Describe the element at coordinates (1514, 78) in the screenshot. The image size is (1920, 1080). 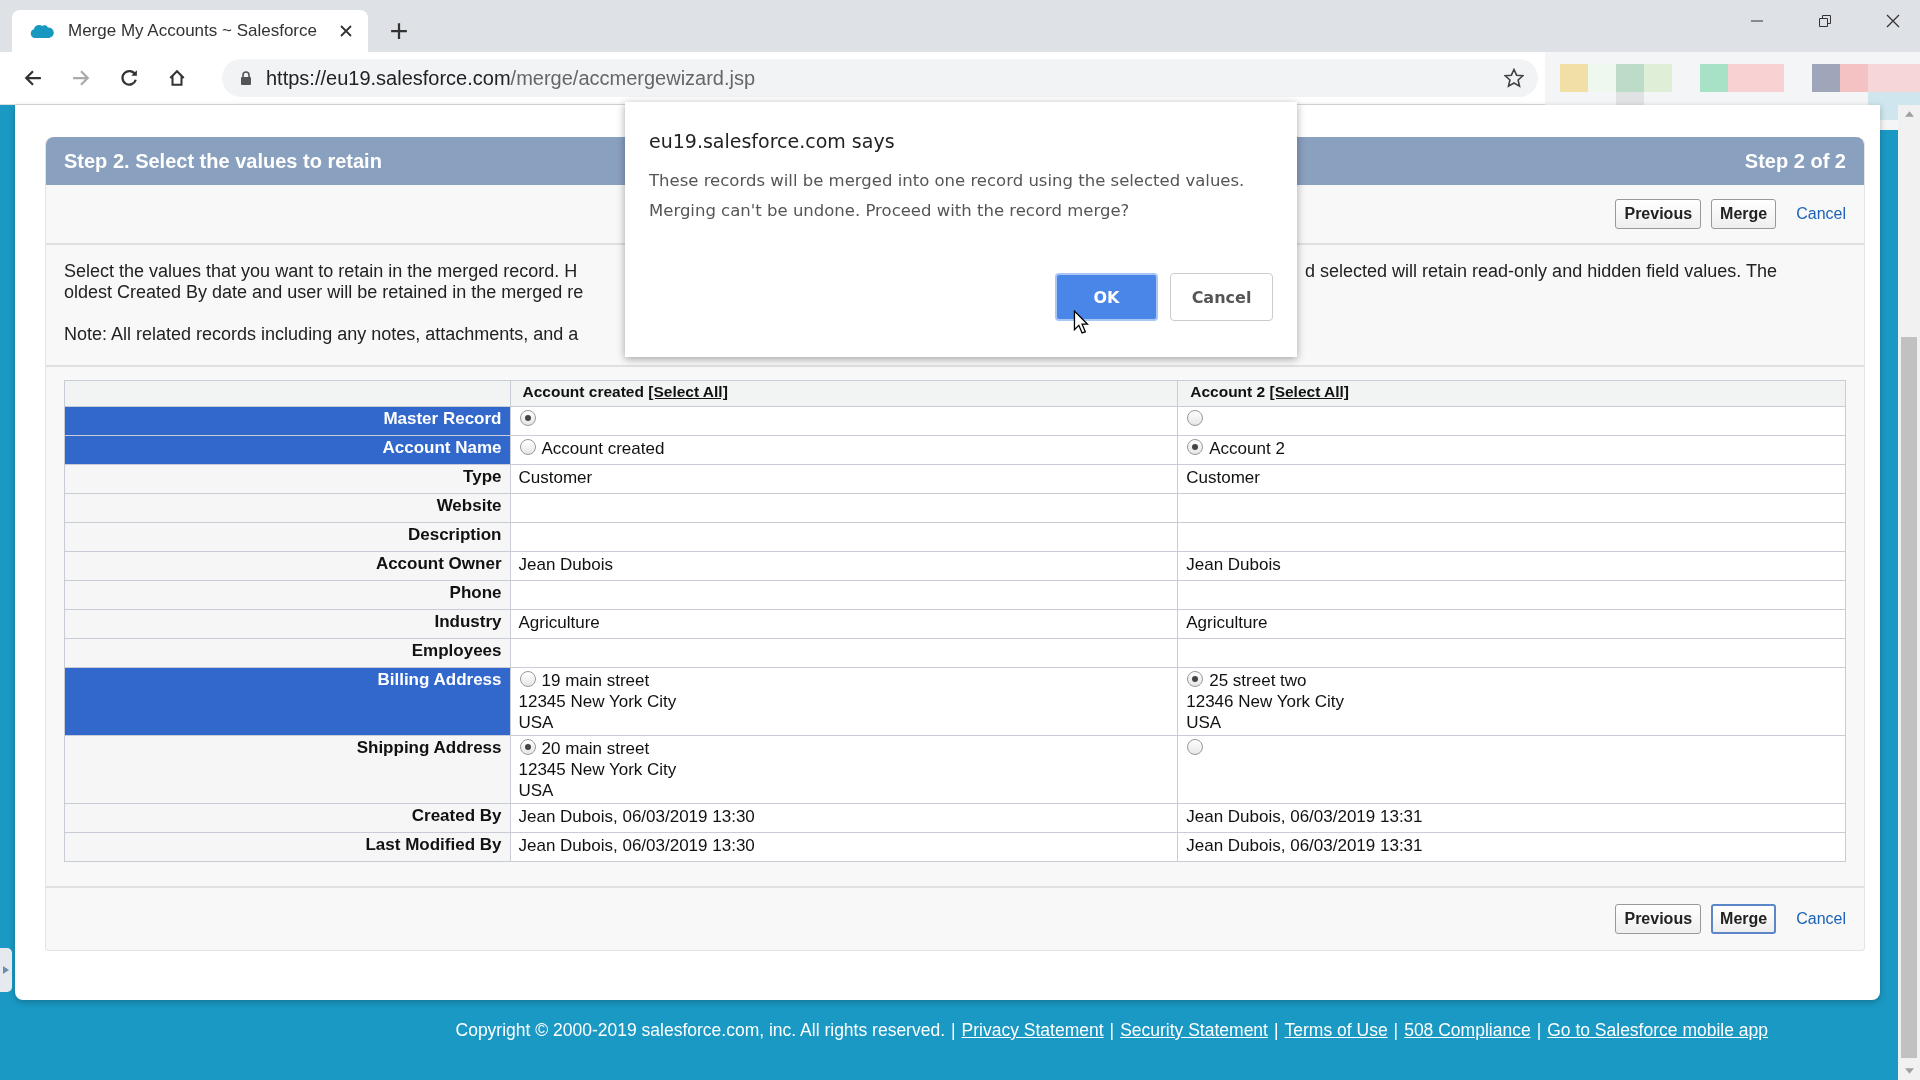
I see `star-icon` at that location.